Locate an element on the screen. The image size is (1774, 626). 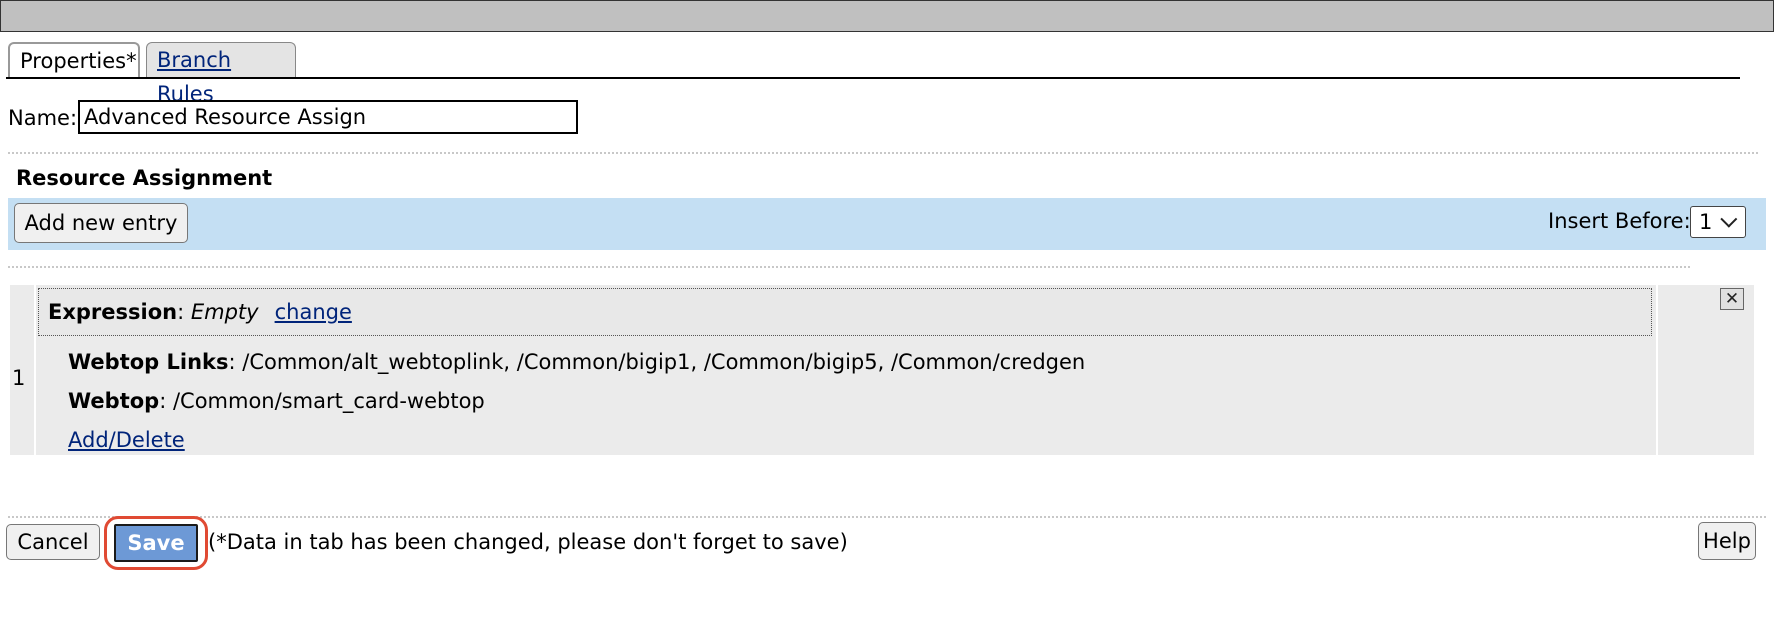
row-actions-cell is located at coordinates (1706, 370).